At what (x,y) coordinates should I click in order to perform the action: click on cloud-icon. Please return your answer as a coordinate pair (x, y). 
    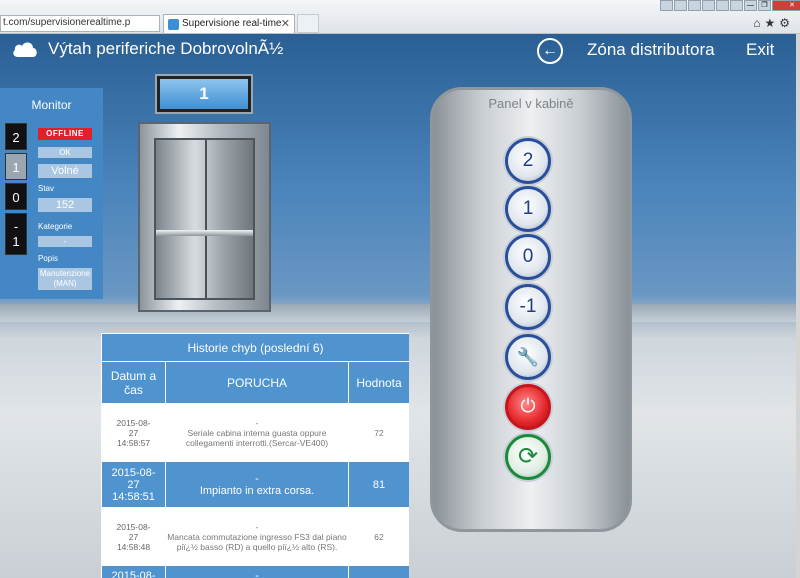
    Looking at the image, I should click on (25, 49).